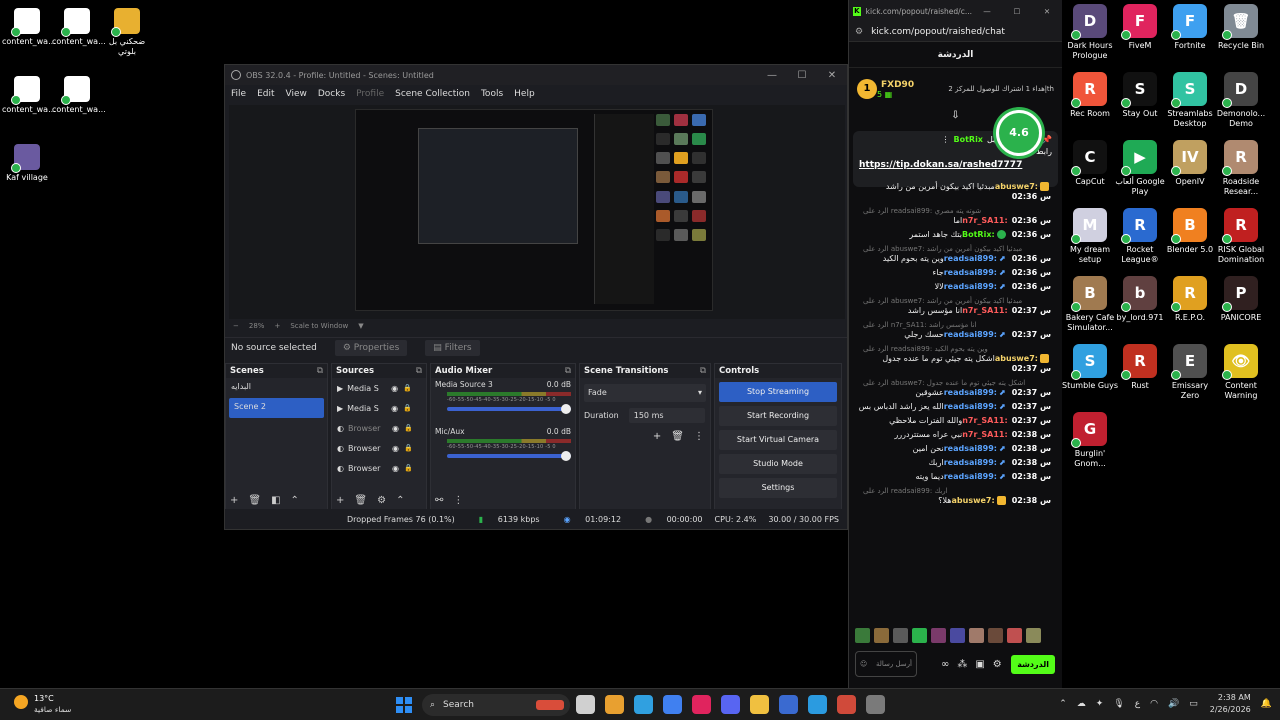  Describe the element at coordinates (276, 408) in the screenshot. I see `scene-item: Scene 2` at that location.